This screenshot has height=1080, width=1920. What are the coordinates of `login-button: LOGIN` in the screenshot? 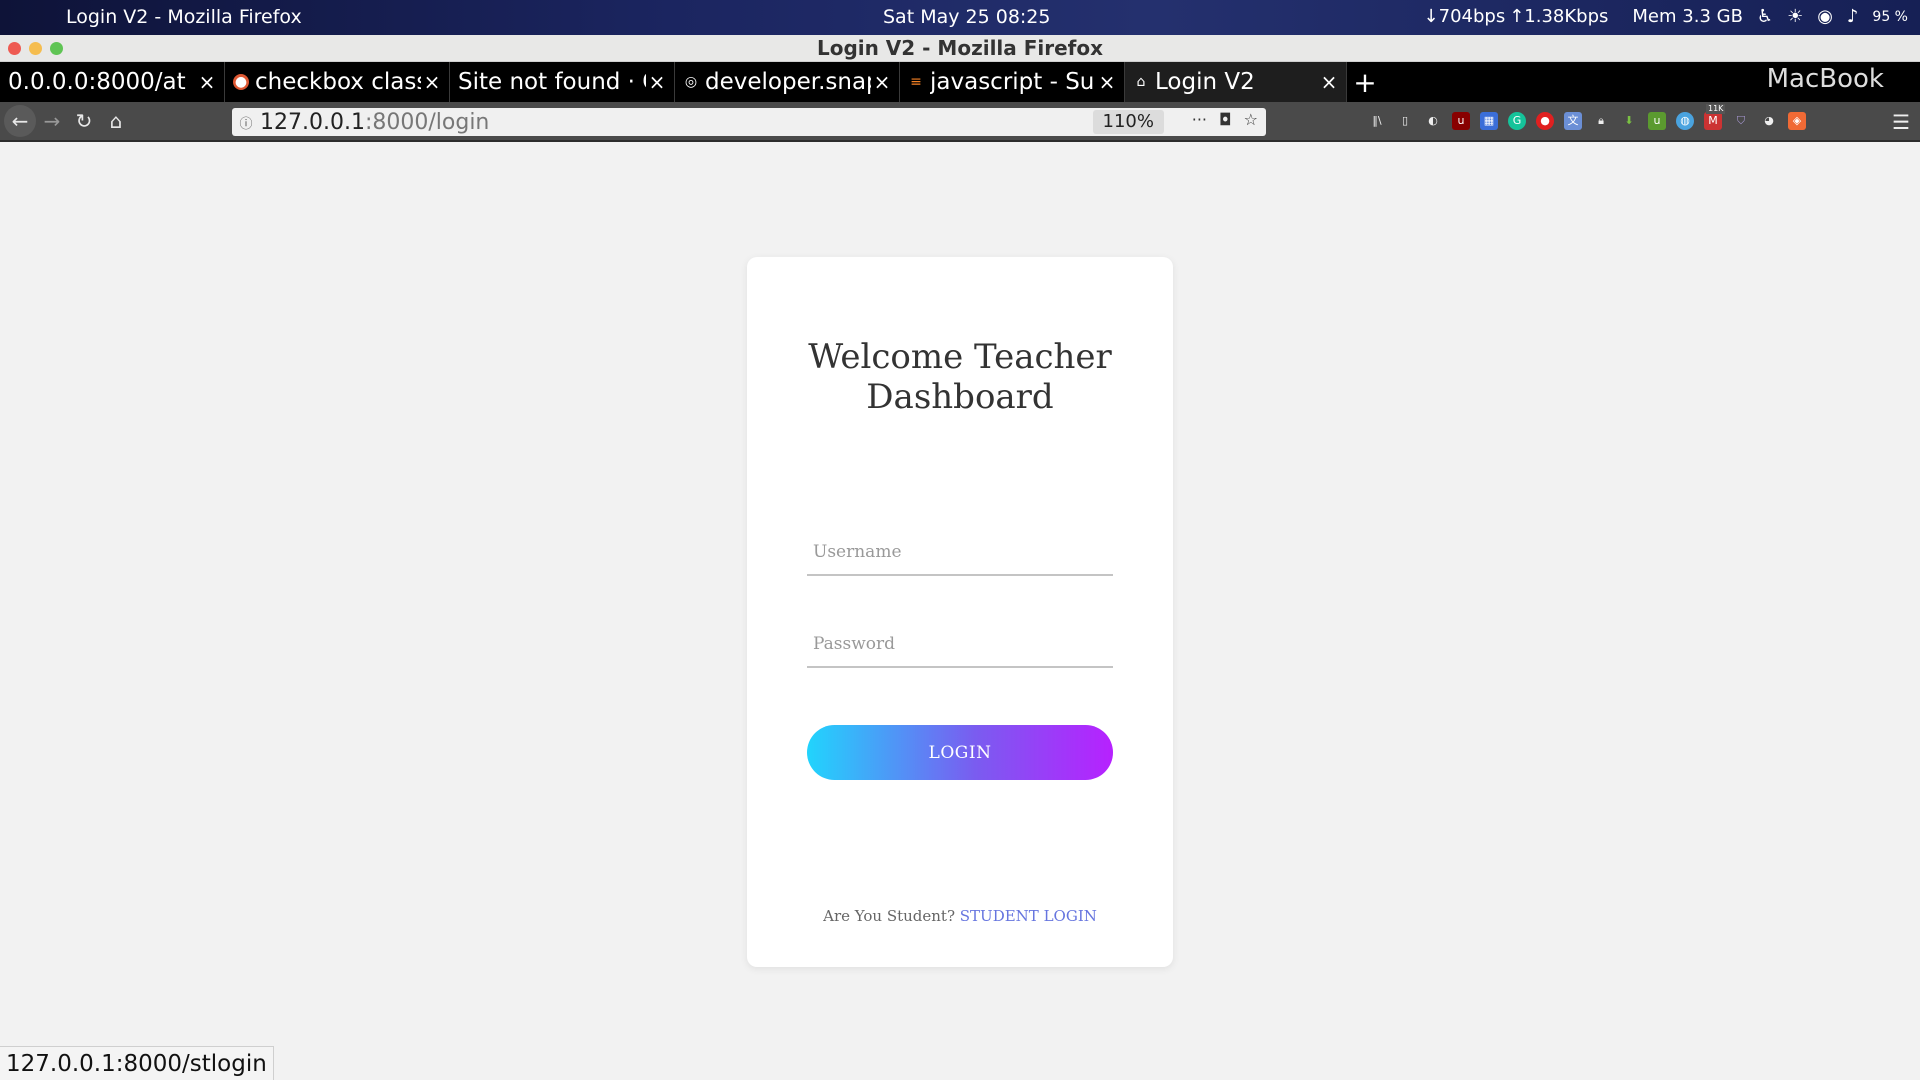 It's located at (960, 752).